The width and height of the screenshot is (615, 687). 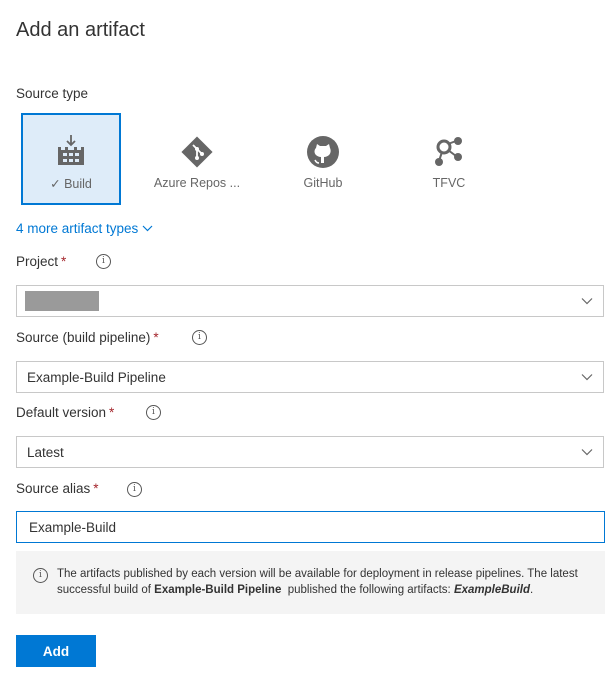 I want to click on label-text: Default version, so click(x=61, y=412).